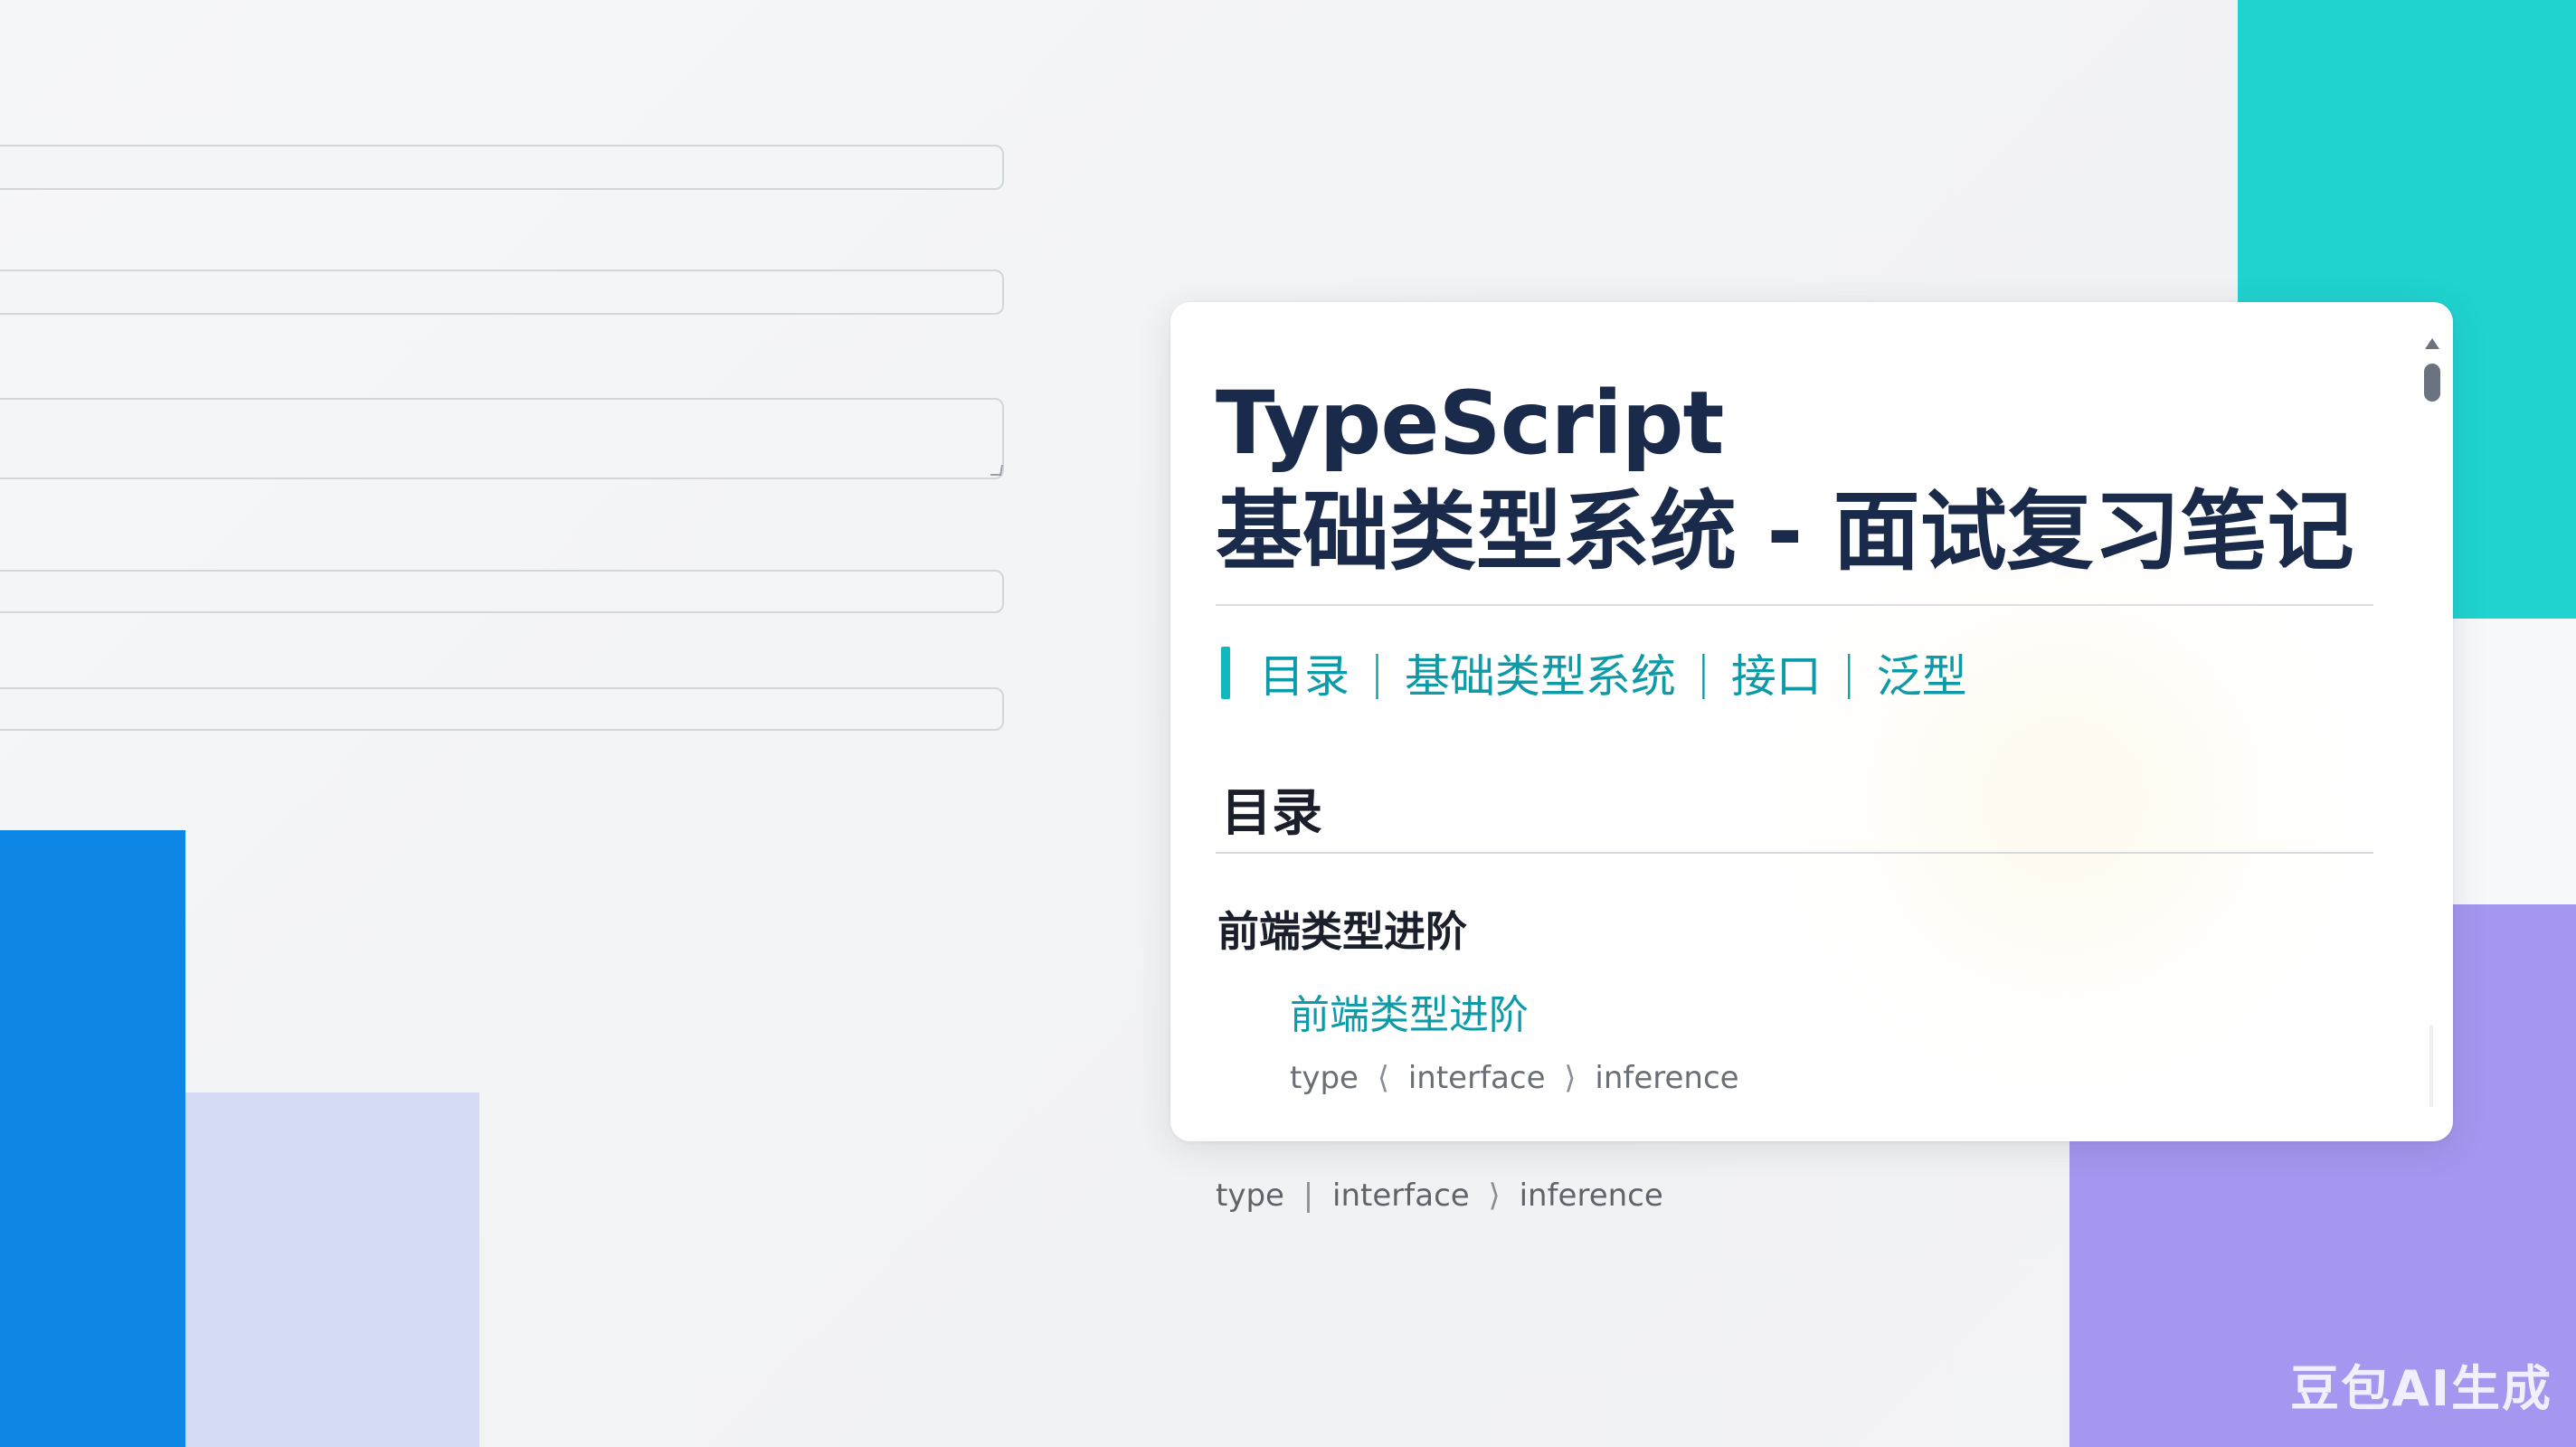  What do you see at coordinates (1226, 673) in the screenshot?
I see `nav-accent-bar` at bounding box center [1226, 673].